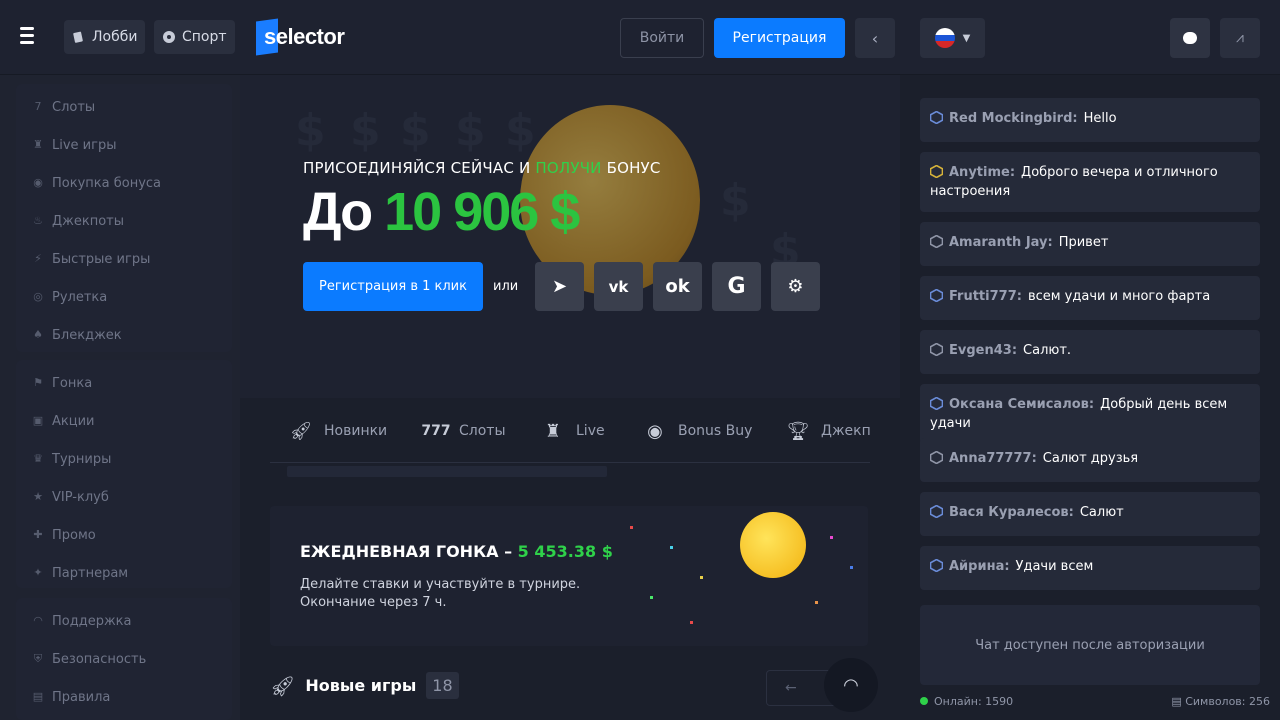 The height and width of the screenshot is (720, 1280). Describe the element at coordinates (99, 659) in the screenshot. I see `sidebar-item-label: Безопасность` at that location.